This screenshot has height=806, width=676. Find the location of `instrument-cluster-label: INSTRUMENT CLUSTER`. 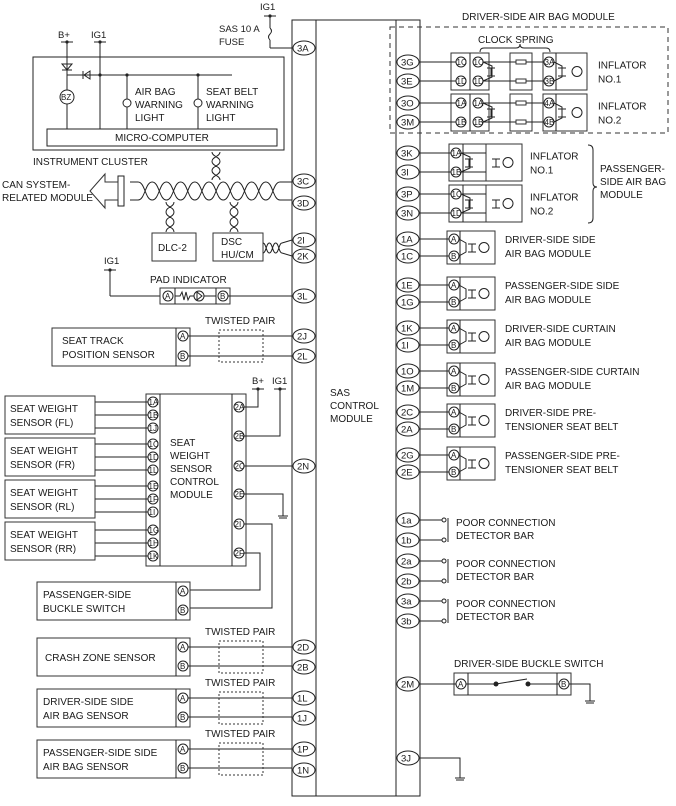

instrument-cluster-label: INSTRUMENT CLUSTER is located at coordinates (90, 162).